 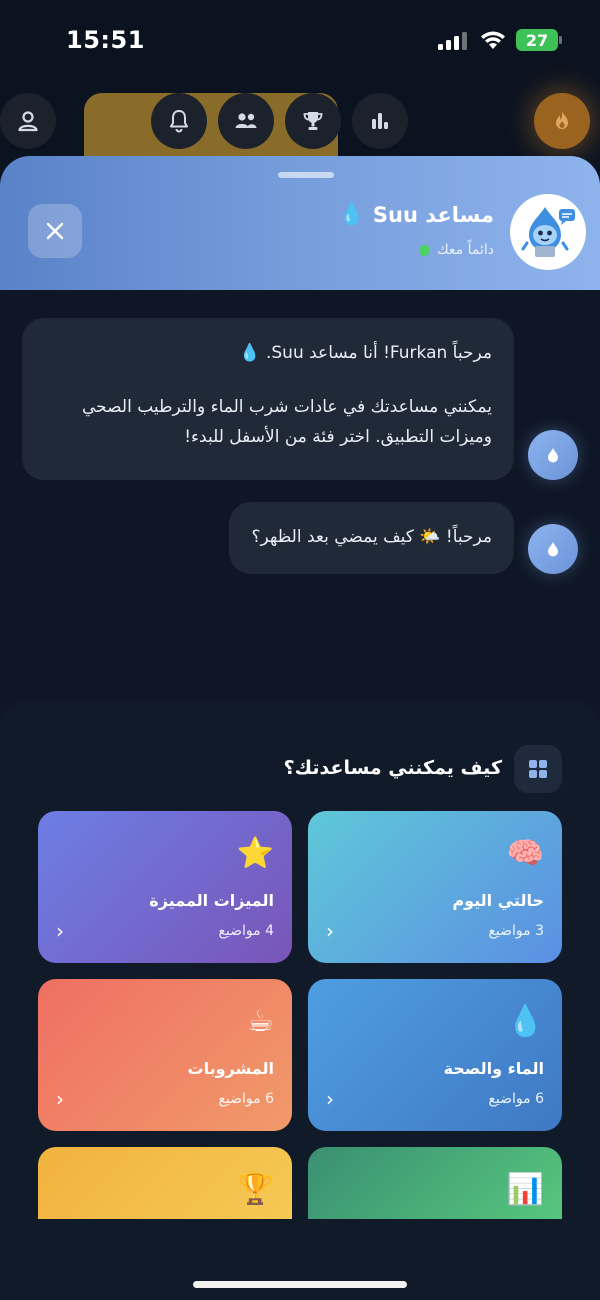 I want to click on water-mascot-icon, so click(x=548, y=232).